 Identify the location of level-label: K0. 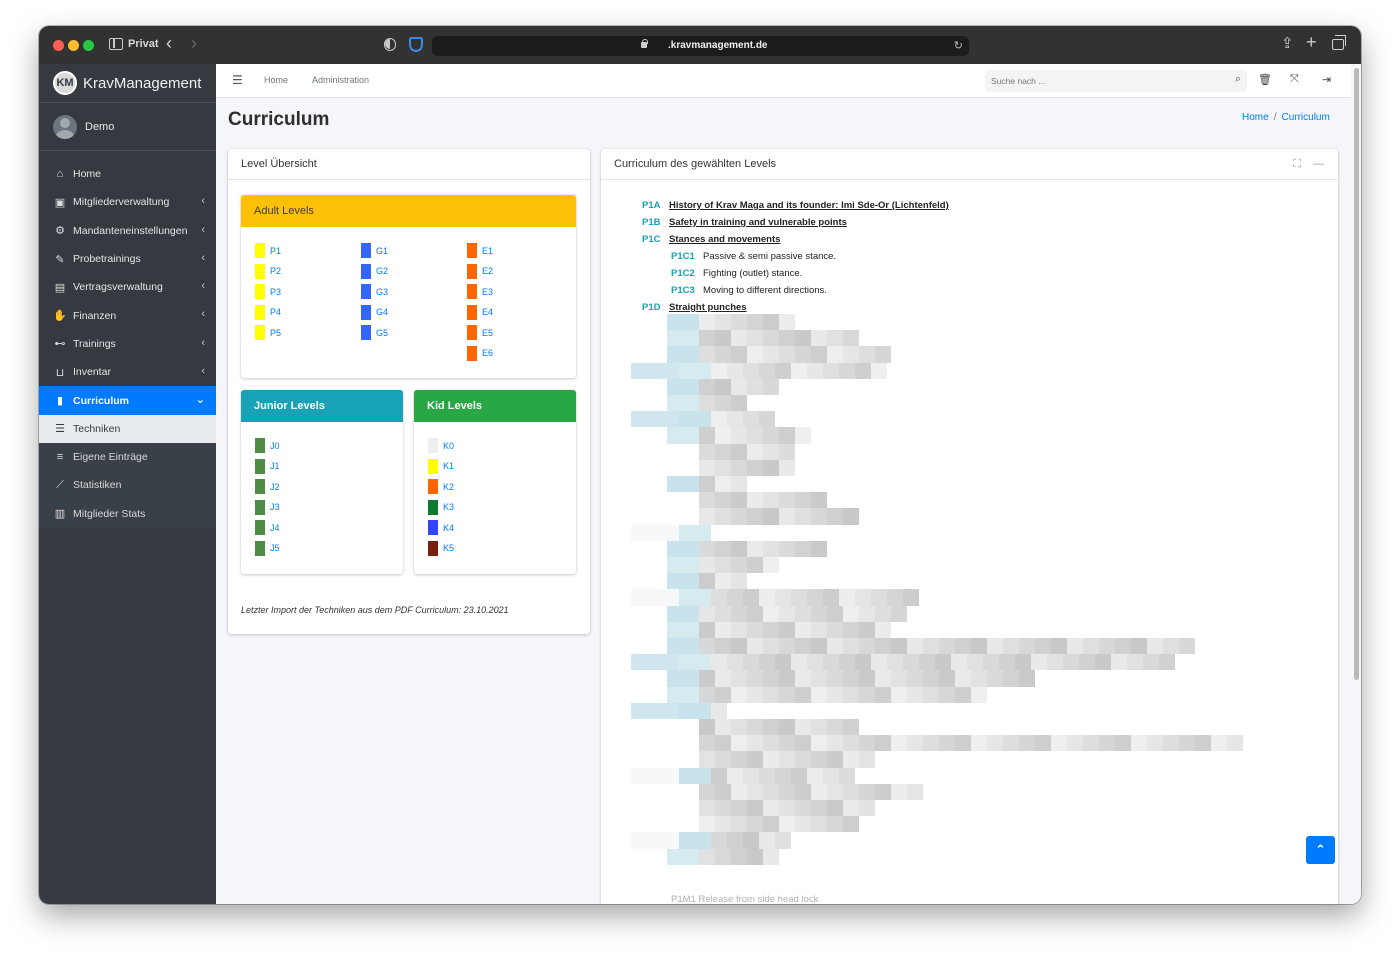
(448, 446).